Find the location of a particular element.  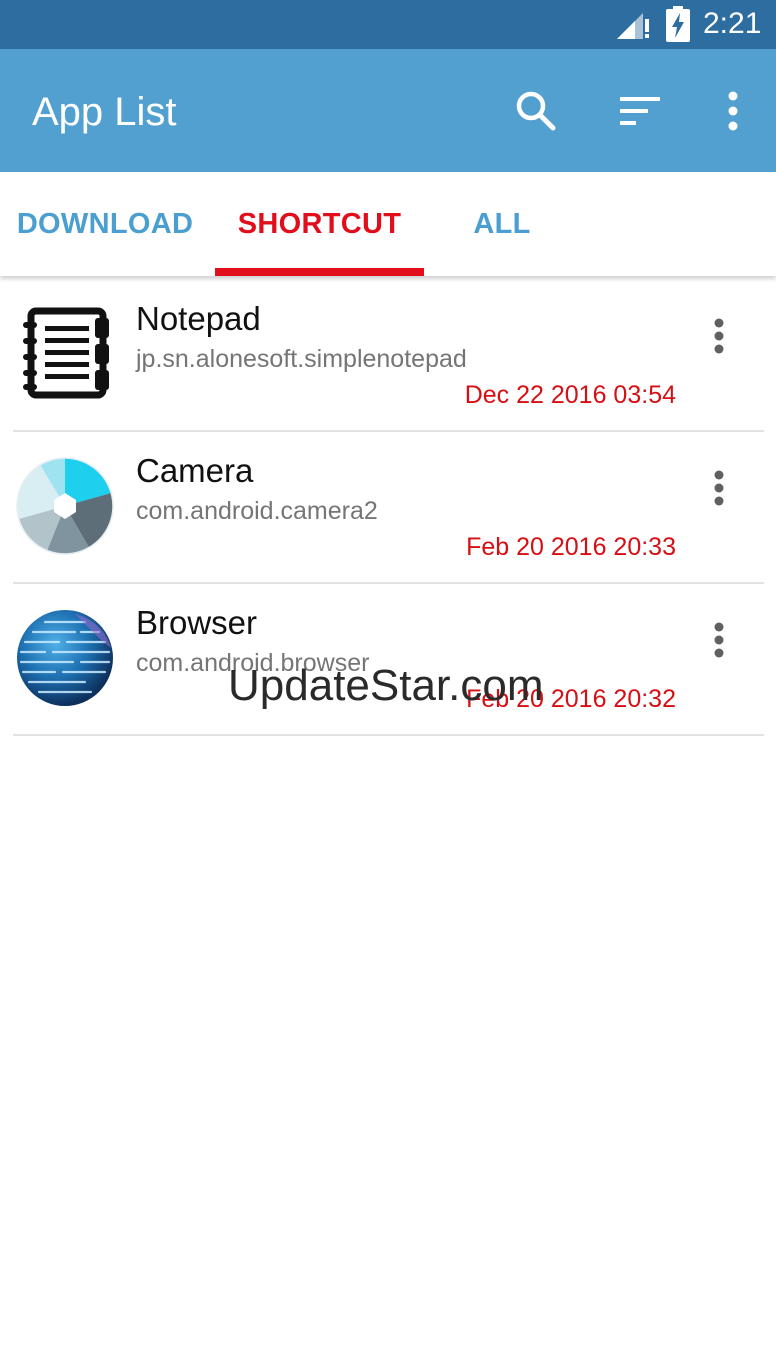

sort-icon is located at coordinates (640, 111).